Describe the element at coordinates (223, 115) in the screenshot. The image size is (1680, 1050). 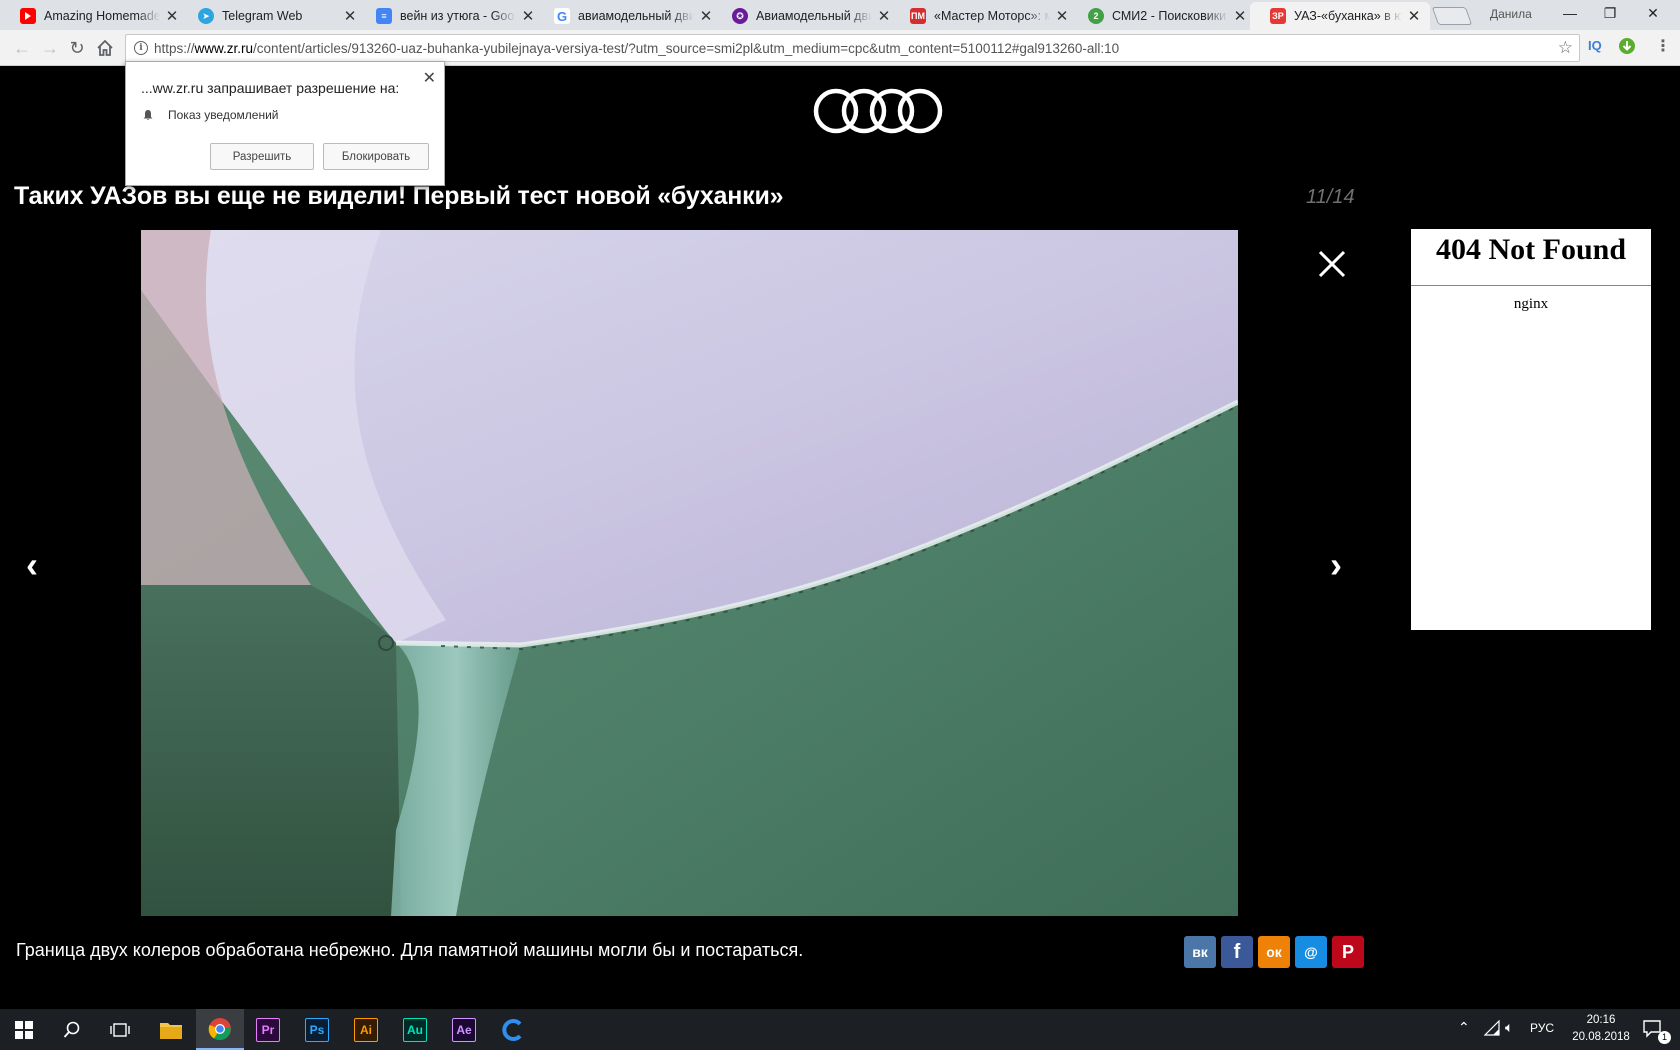
I see `permission-label: Показ уведомлений` at that location.